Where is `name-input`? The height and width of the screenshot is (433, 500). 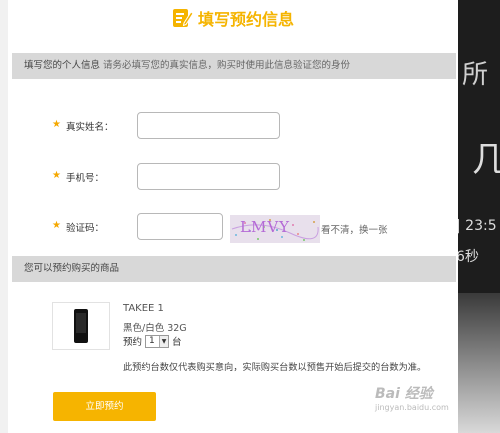
name-input is located at coordinates (208, 125).